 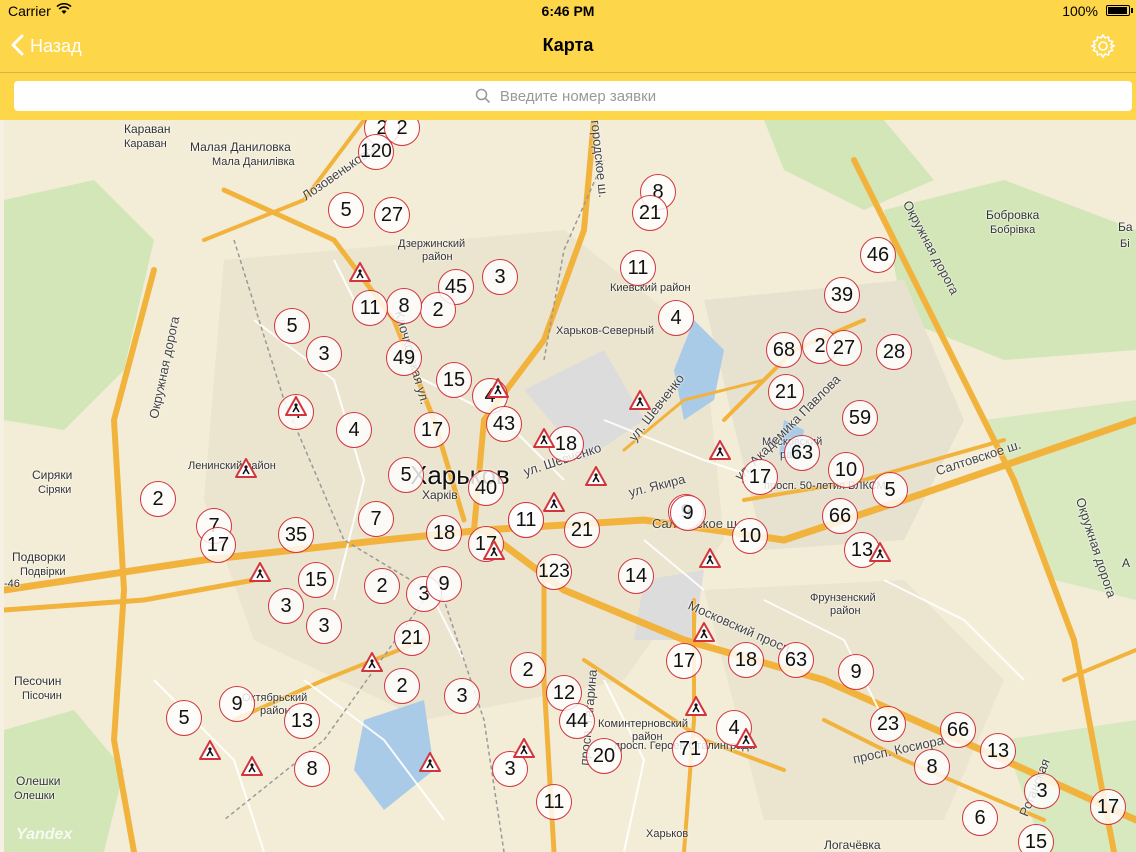 What do you see at coordinates (486, 488) in the screenshot?
I see `cluster-marker: 40` at bounding box center [486, 488].